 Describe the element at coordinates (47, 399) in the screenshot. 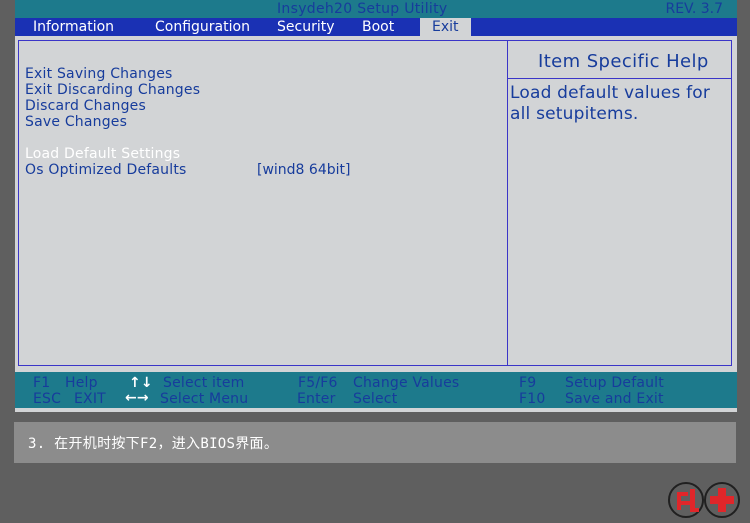

I see `esc-key: ESC` at that location.